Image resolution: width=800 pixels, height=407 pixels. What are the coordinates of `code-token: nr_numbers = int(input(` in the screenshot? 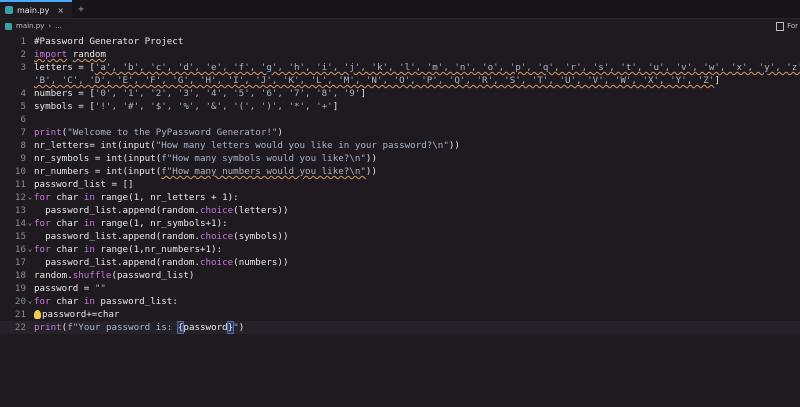 It's located at (98, 171).